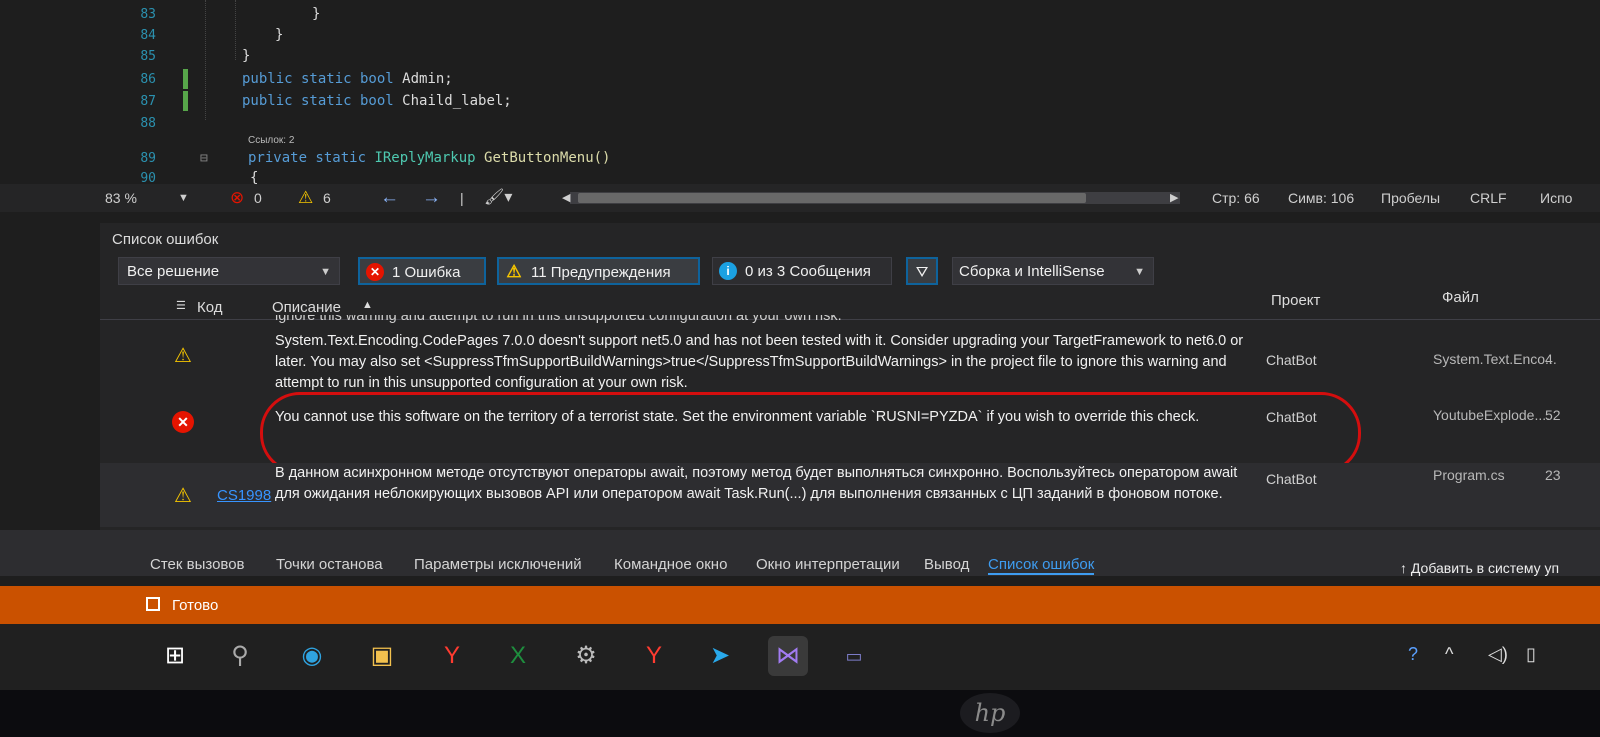 The image size is (1600, 737). I want to click on brush-icon: 🖌▾, so click(498, 198).